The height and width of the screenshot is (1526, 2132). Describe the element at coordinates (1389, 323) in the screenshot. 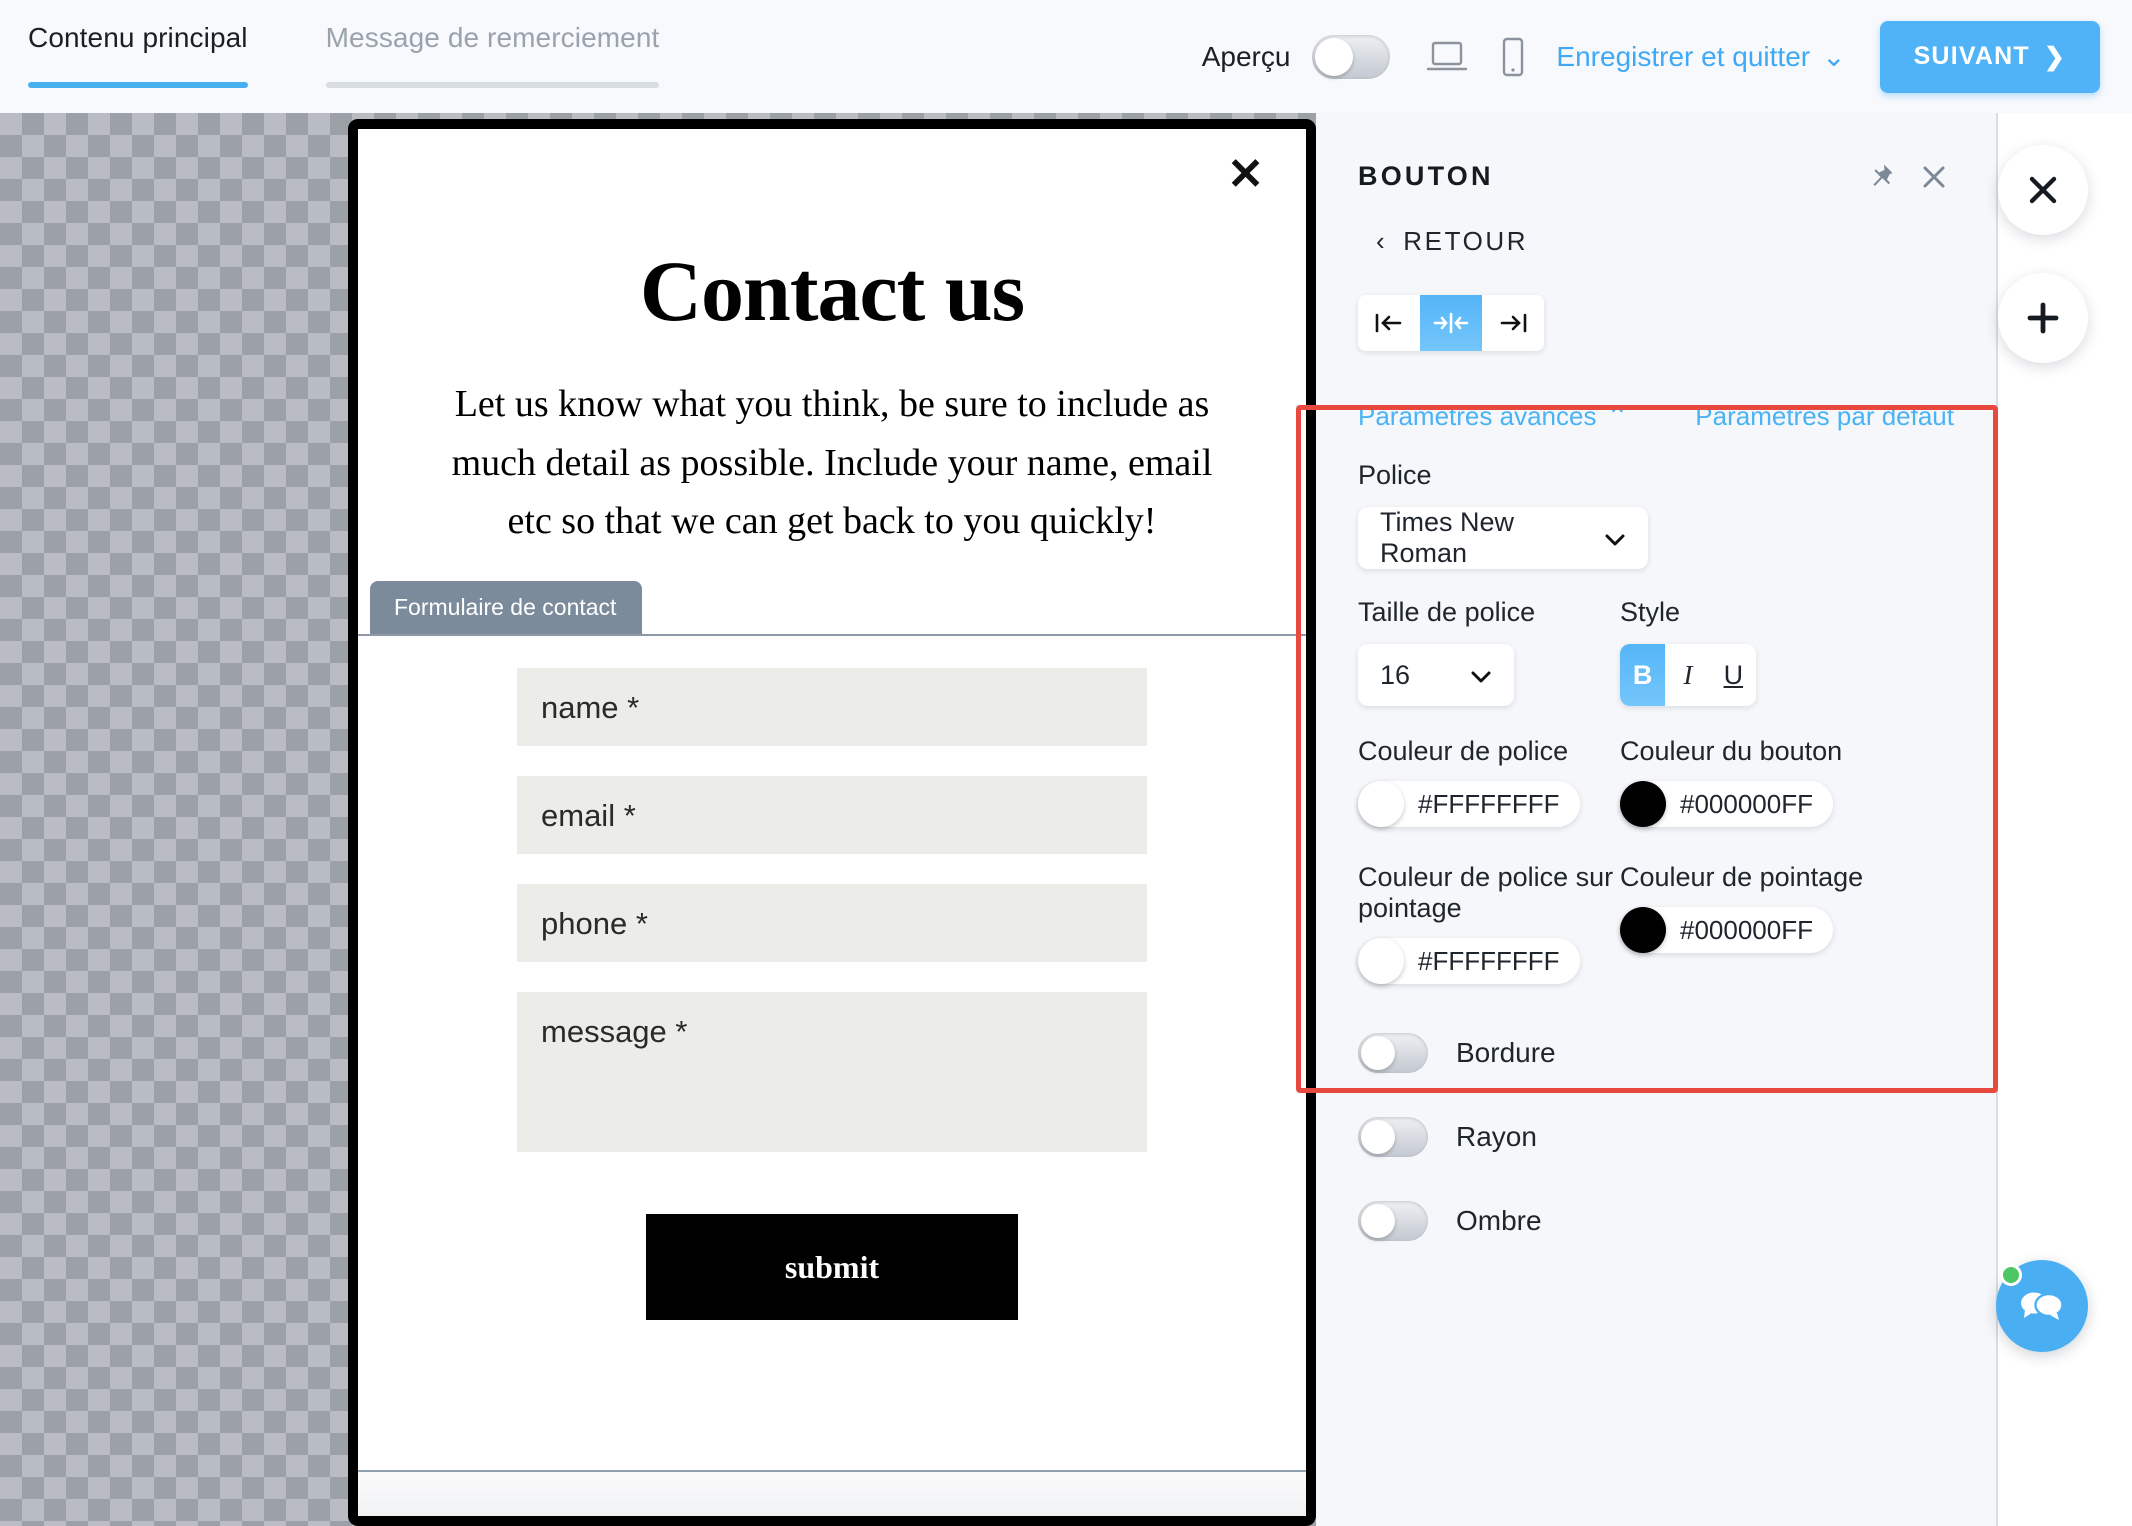

I see `align-left-button` at that location.